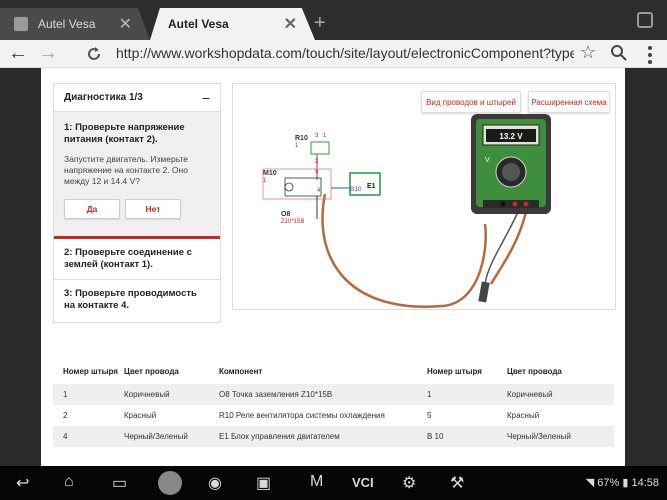  What do you see at coordinates (487, 160) in the screenshot?
I see `meter-unit-label: V` at bounding box center [487, 160].